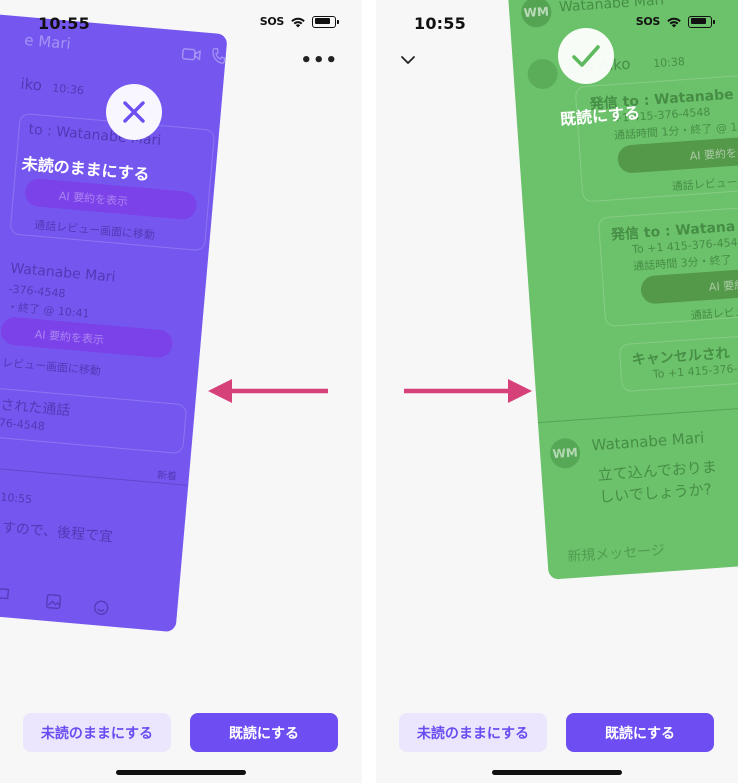  What do you see at coordinates (542, 73) in the screenshot?
I see `avatar-aiko` at bounding box center [542, 73].